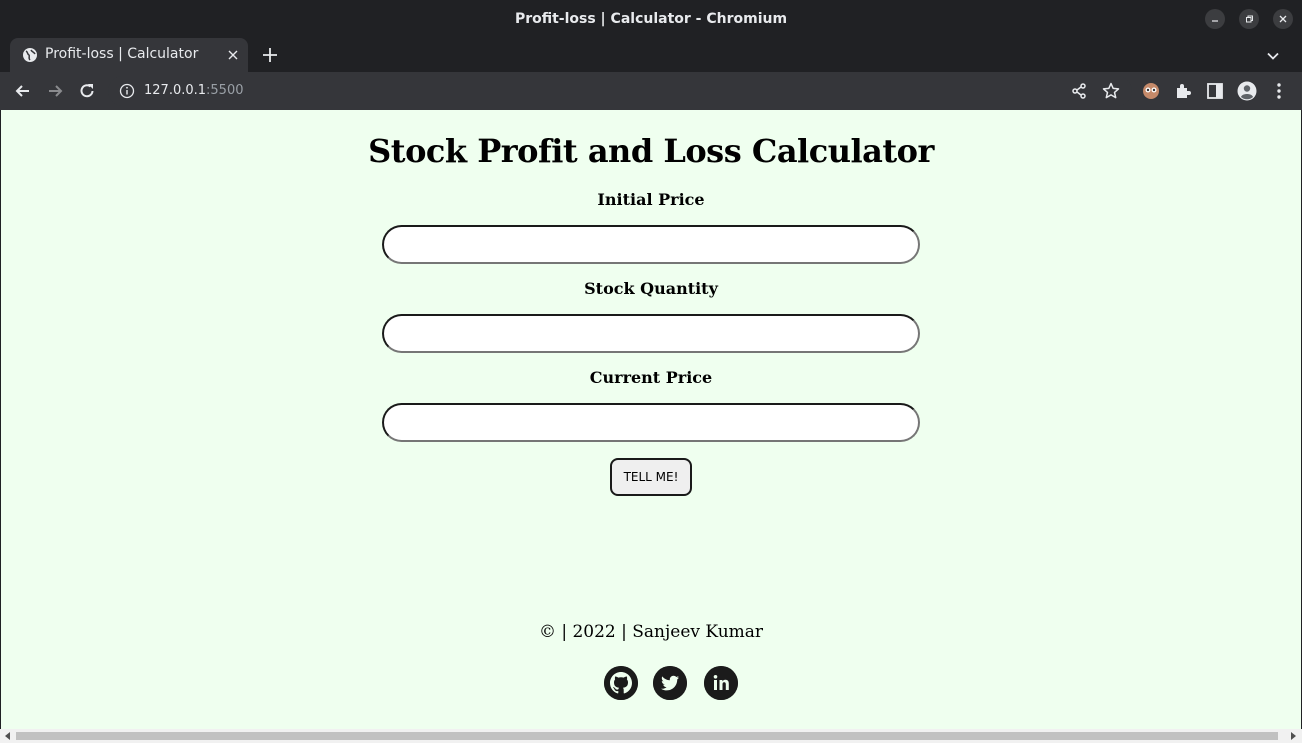 The height and width of the screenshot is (743, 1302). I want to click on side-panel-button, so click(1215, 91).